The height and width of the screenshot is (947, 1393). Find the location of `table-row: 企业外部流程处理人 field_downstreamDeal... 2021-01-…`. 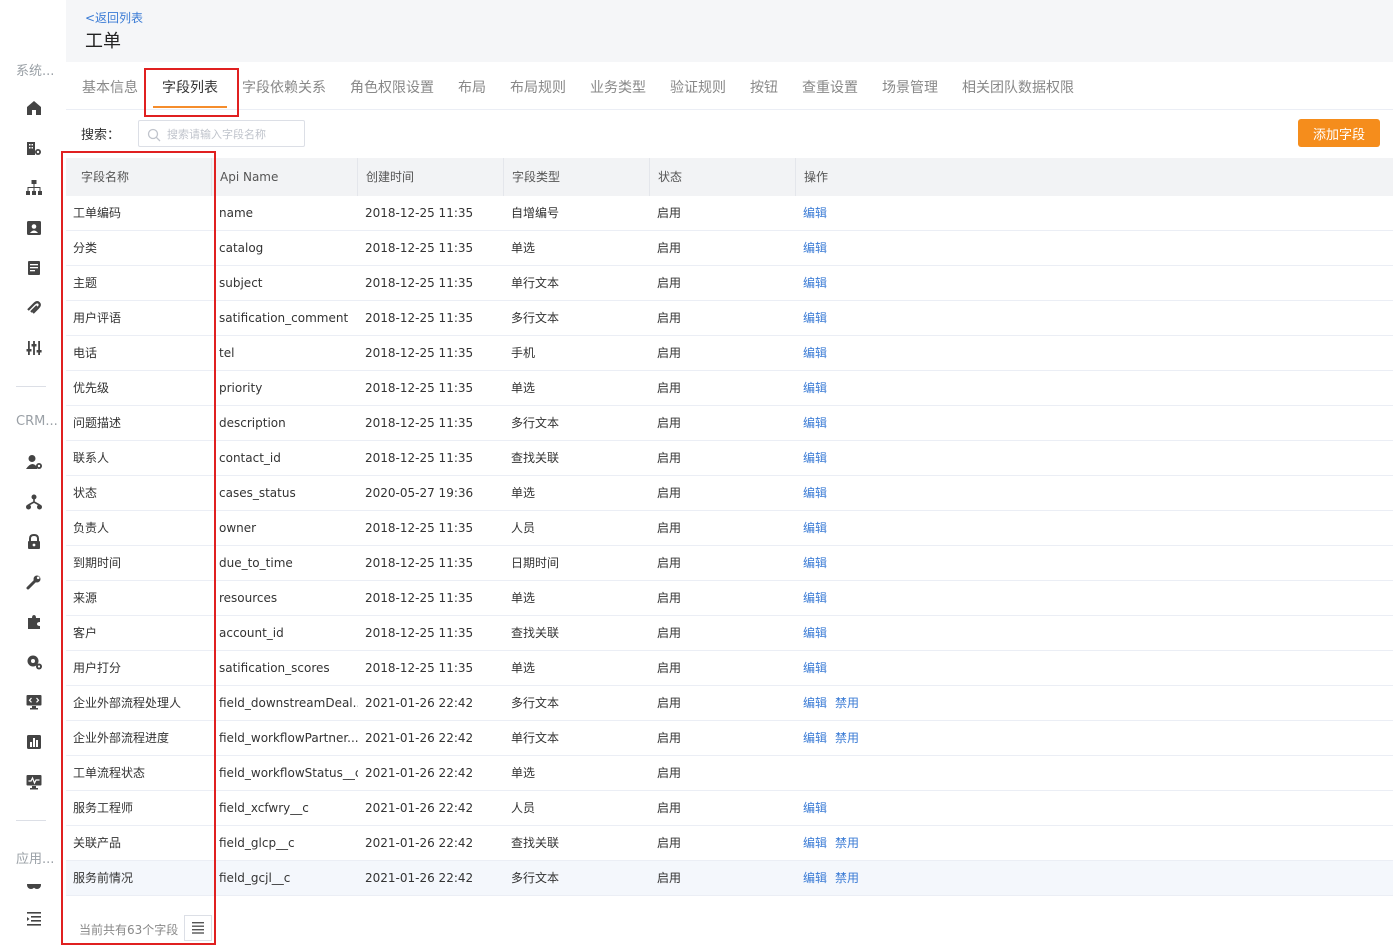

table-row: 企业外部流程处理人 field_downstreamDeal... 2021-01-… is located at coordinates (729, 703).